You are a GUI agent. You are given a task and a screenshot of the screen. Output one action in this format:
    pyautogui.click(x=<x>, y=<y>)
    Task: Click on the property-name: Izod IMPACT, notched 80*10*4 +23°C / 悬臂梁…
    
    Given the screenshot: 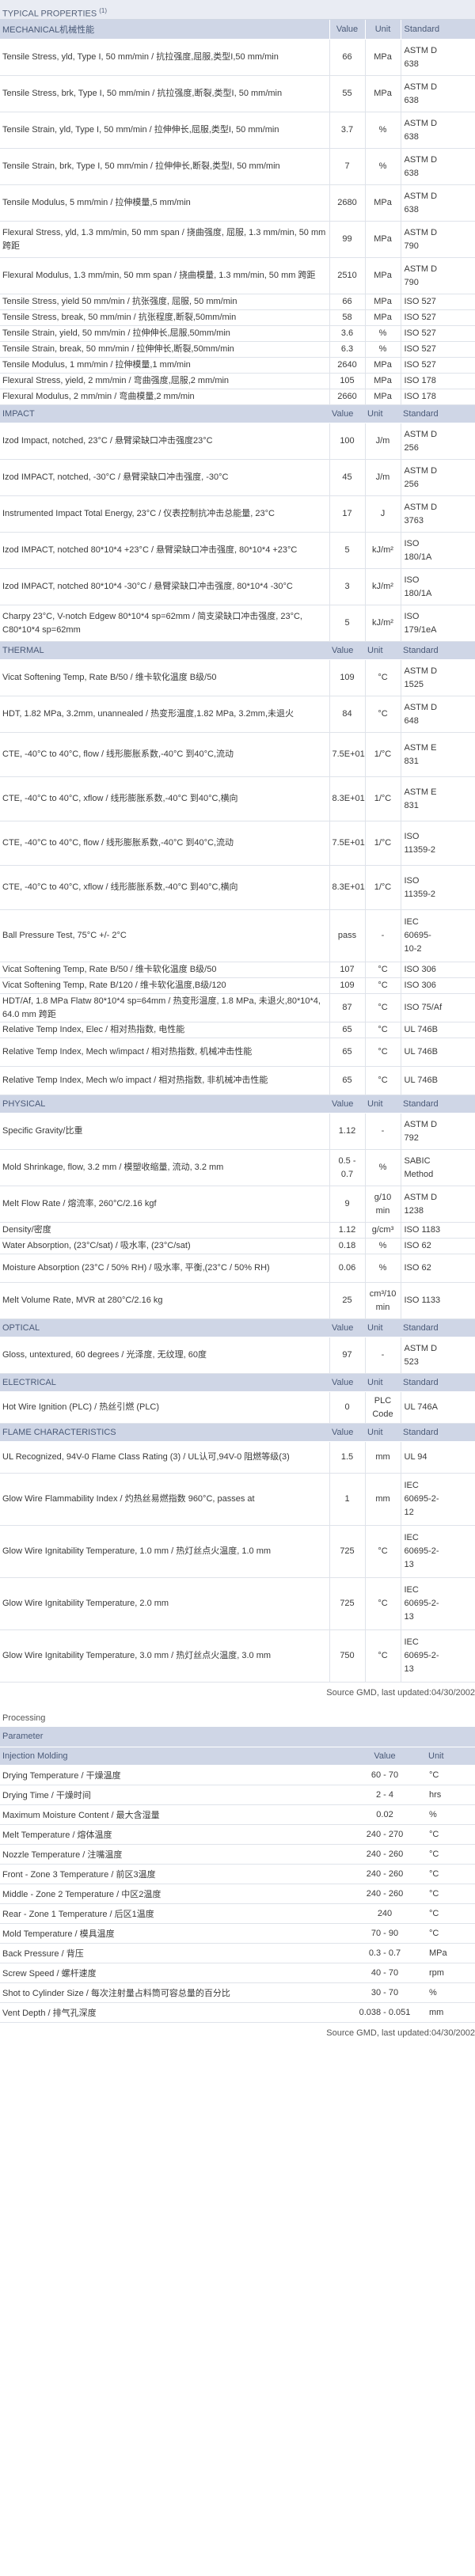 What is the action you would take?
    pyautogui.click(x=164, y=550)
    